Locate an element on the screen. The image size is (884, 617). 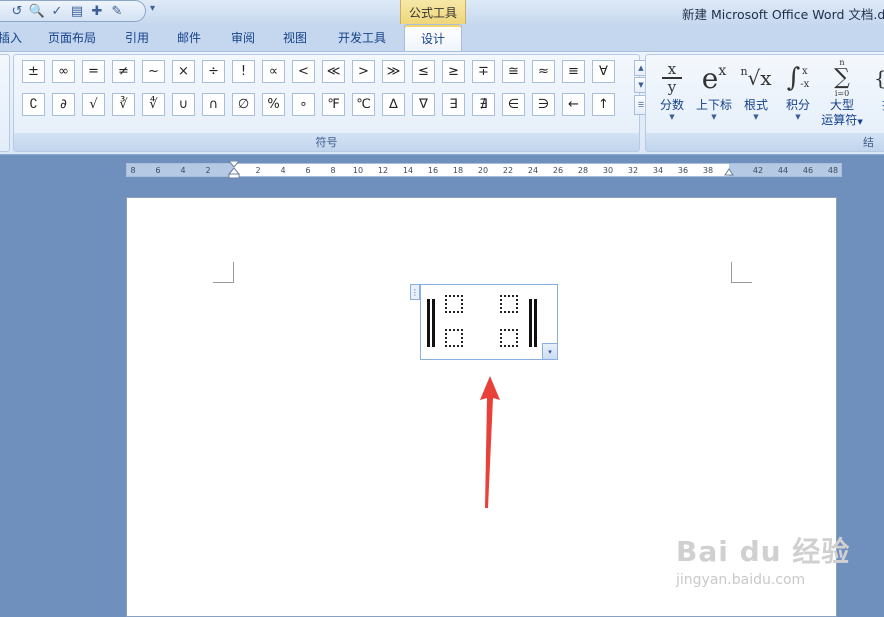
ruler-tick-label: 44 is located at coordinates (783, 170).